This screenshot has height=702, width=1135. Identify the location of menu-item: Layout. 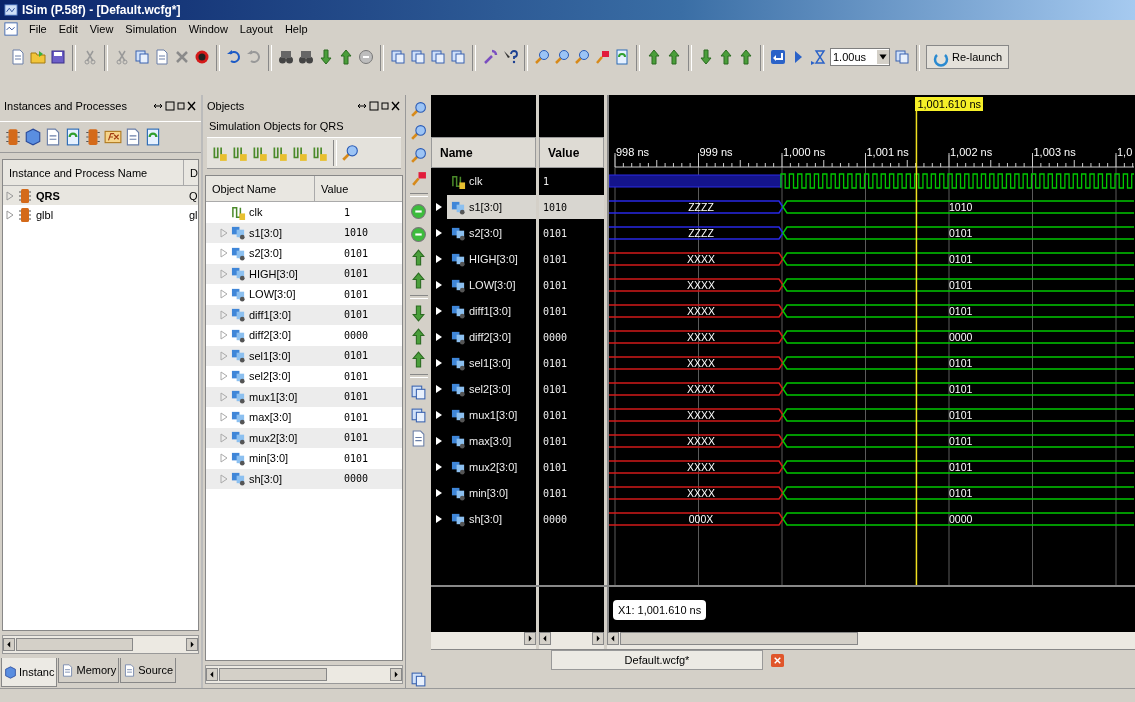
(256, 28).